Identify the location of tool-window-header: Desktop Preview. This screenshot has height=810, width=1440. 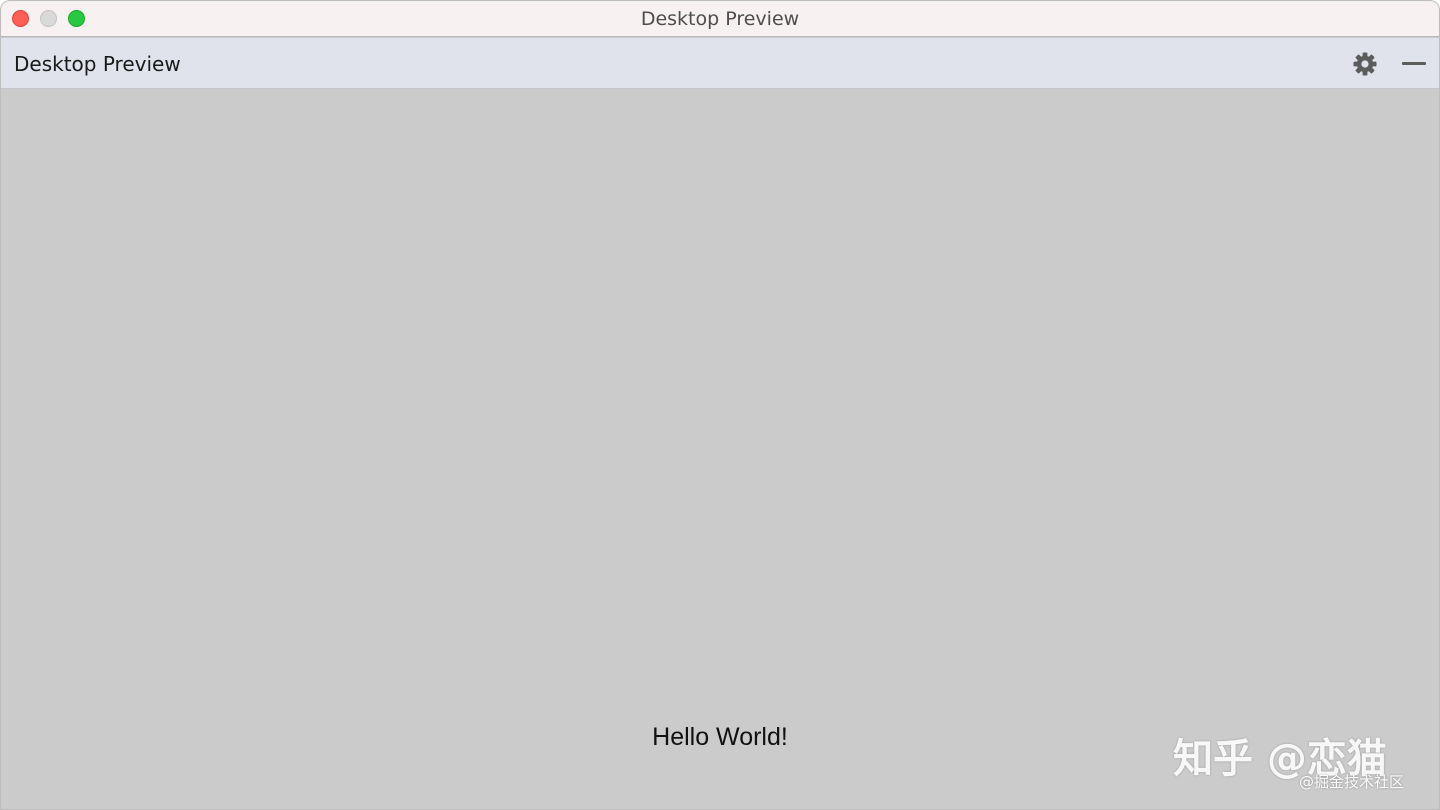
(720, 63).